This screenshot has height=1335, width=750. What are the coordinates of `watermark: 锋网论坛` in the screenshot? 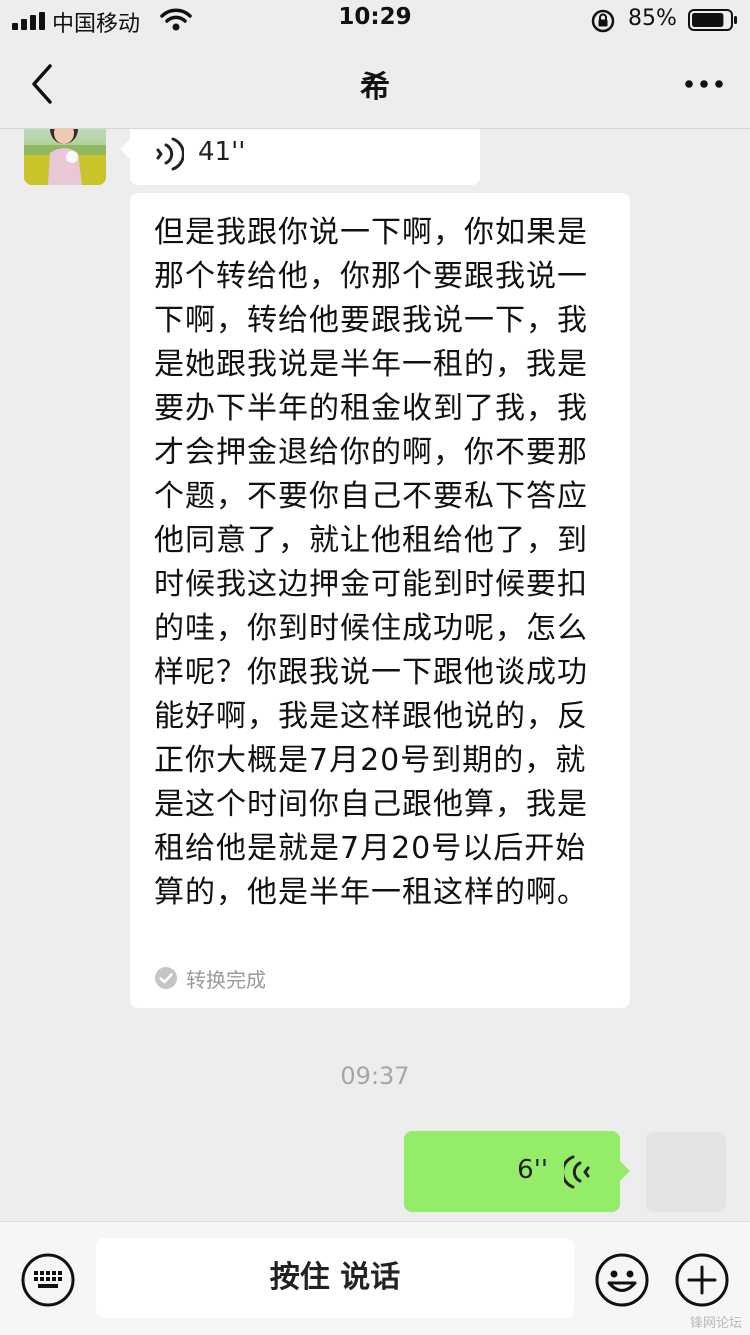 It's located at (715, 1323).